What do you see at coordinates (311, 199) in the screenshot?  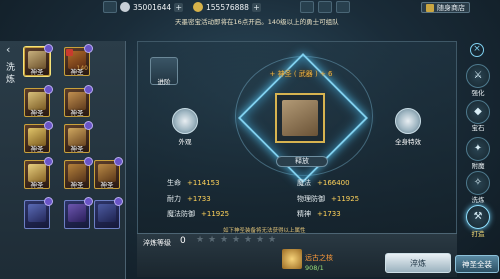 I see `stat-name: 物理防御` at bounding box center [311, 199].